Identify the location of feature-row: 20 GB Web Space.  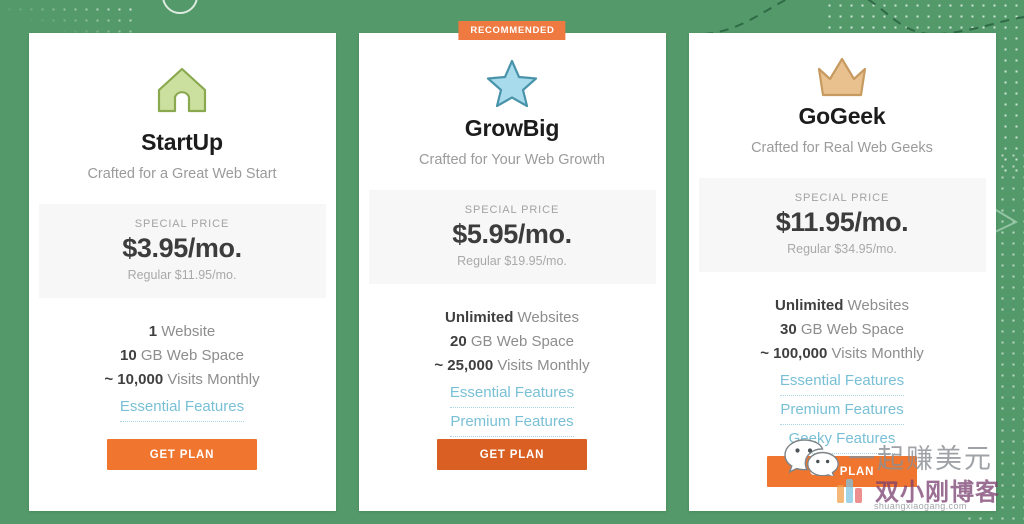
(512, 342).